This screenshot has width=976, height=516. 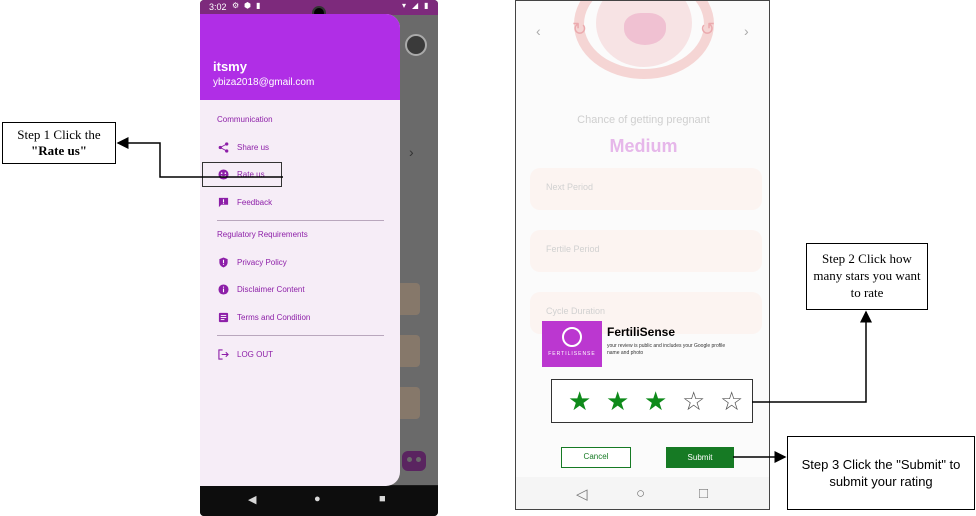 What do you see at coordinates (579, 401) in the screenshot?
I see `star-1-icon: ★` at bounding box center [579, 401].